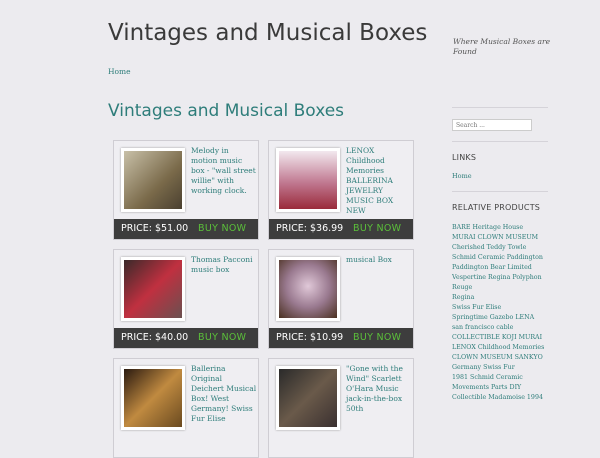  What do you see at coordinates (500, 308) in the screenshot?
I see `related-product-link: Swiss Fur Elise` at bounding box center [500, 308].